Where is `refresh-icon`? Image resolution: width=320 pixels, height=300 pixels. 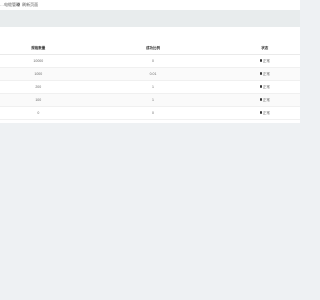
refresh-icon is located at coordinates (18, 5).